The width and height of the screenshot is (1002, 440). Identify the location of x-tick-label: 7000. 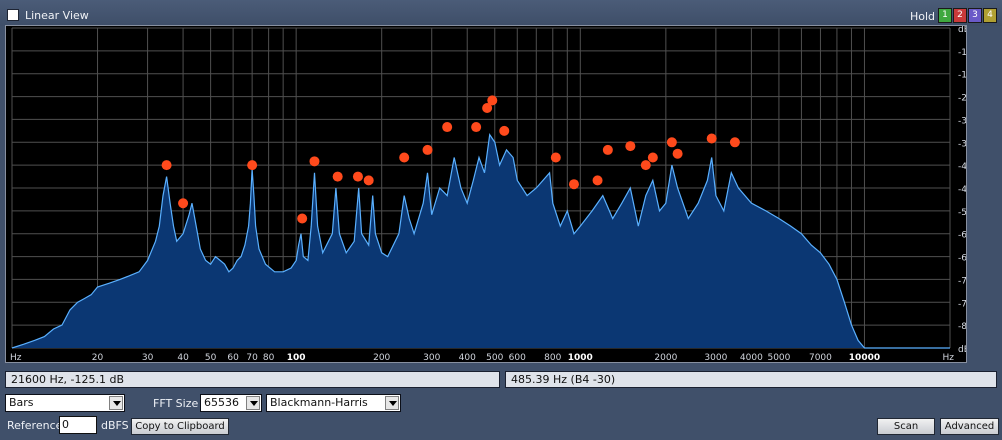
(820, 357).